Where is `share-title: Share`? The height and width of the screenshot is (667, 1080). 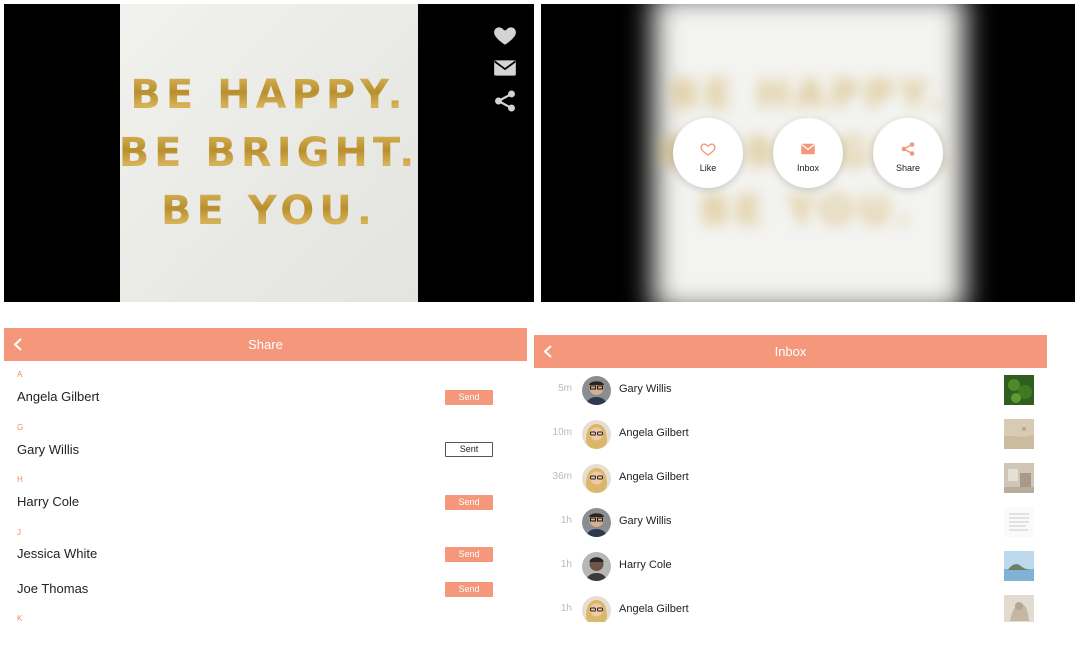
share-title: Share is located at coordinates (265, 344).